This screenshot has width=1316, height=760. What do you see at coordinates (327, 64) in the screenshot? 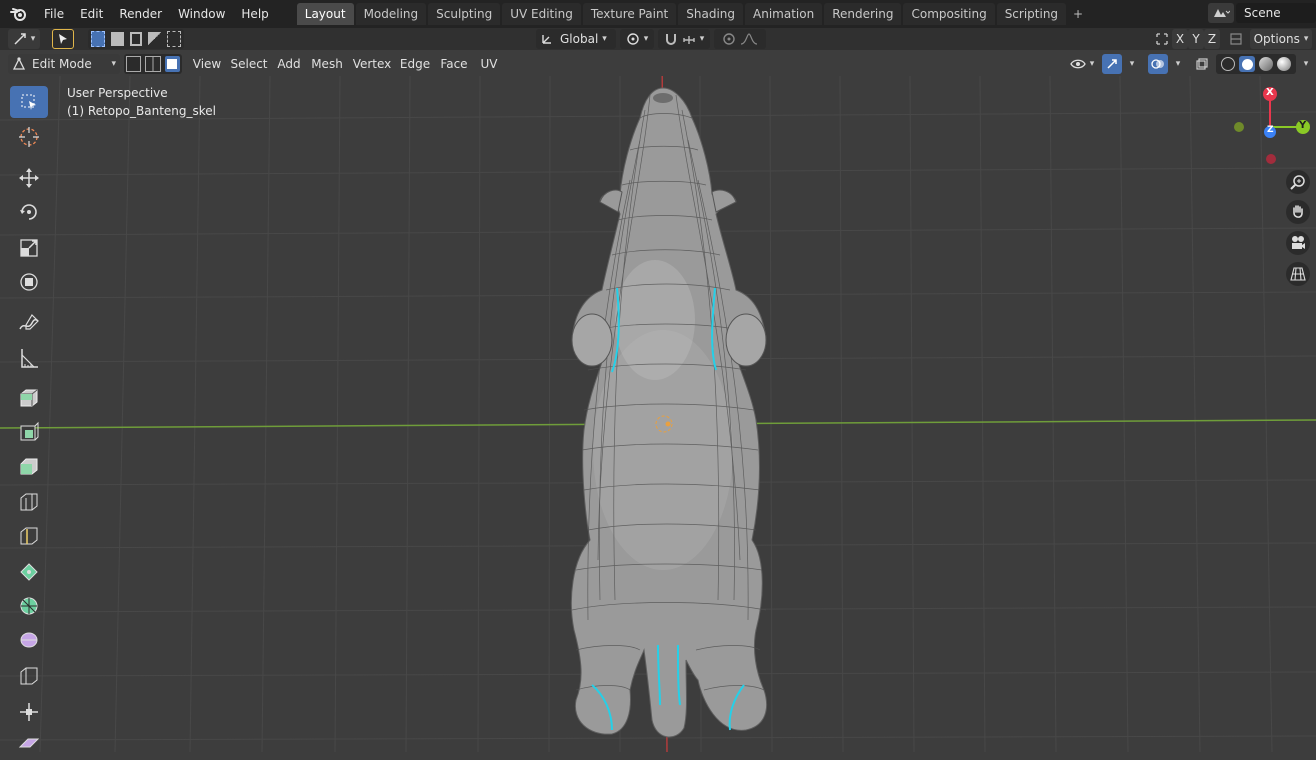
I see `menu-mesh: Mesh` at bounding box center [327, 64].